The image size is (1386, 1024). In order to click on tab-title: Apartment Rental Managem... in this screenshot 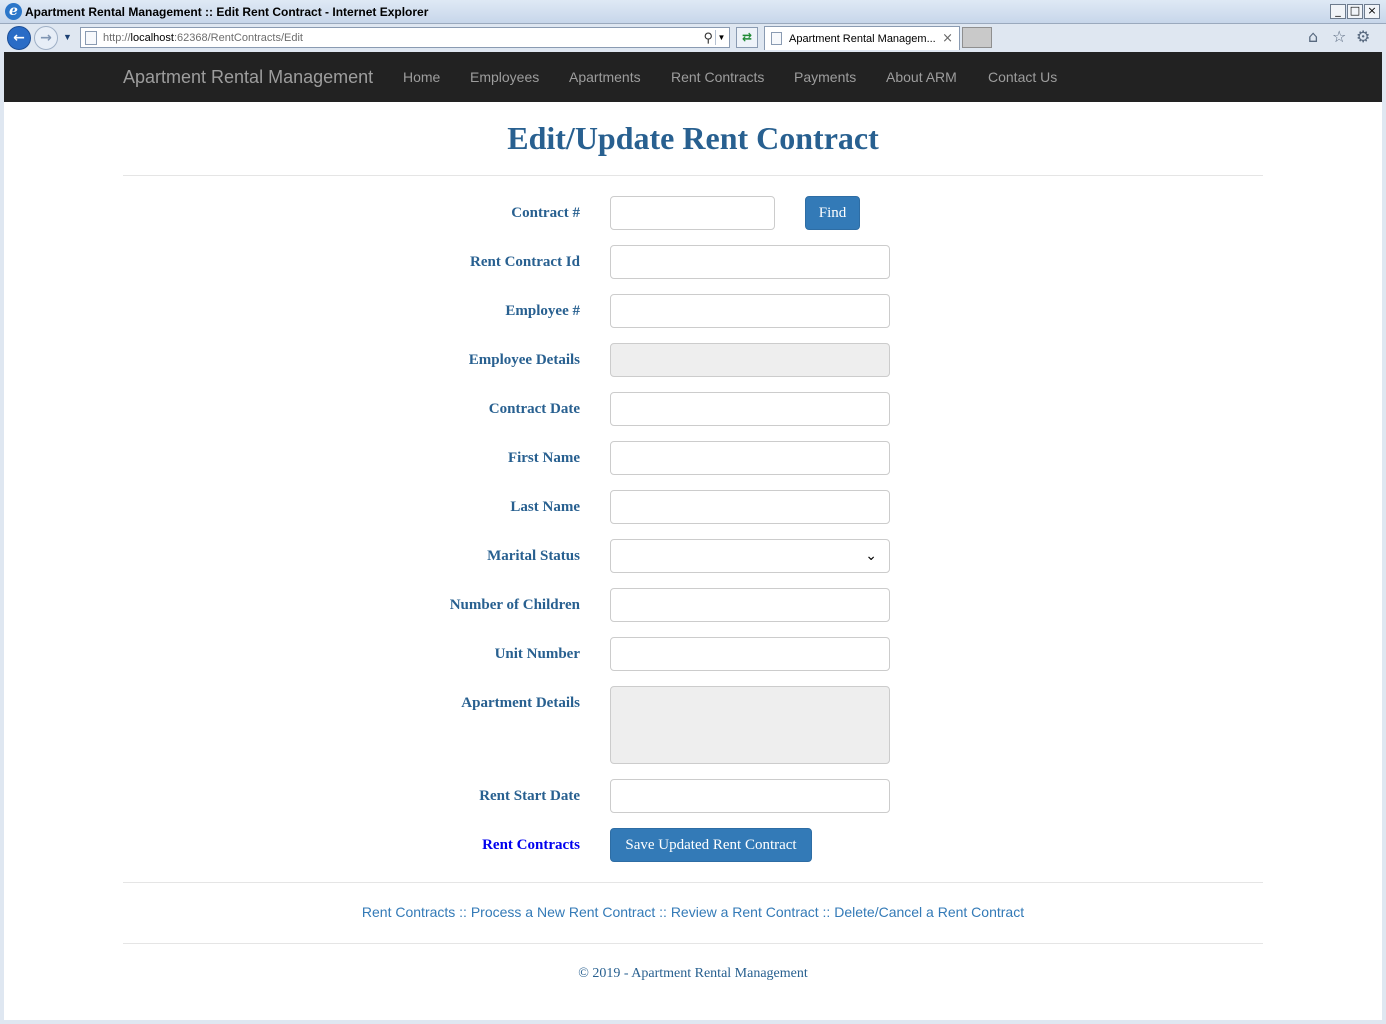, I will do `click(862, 39)`.